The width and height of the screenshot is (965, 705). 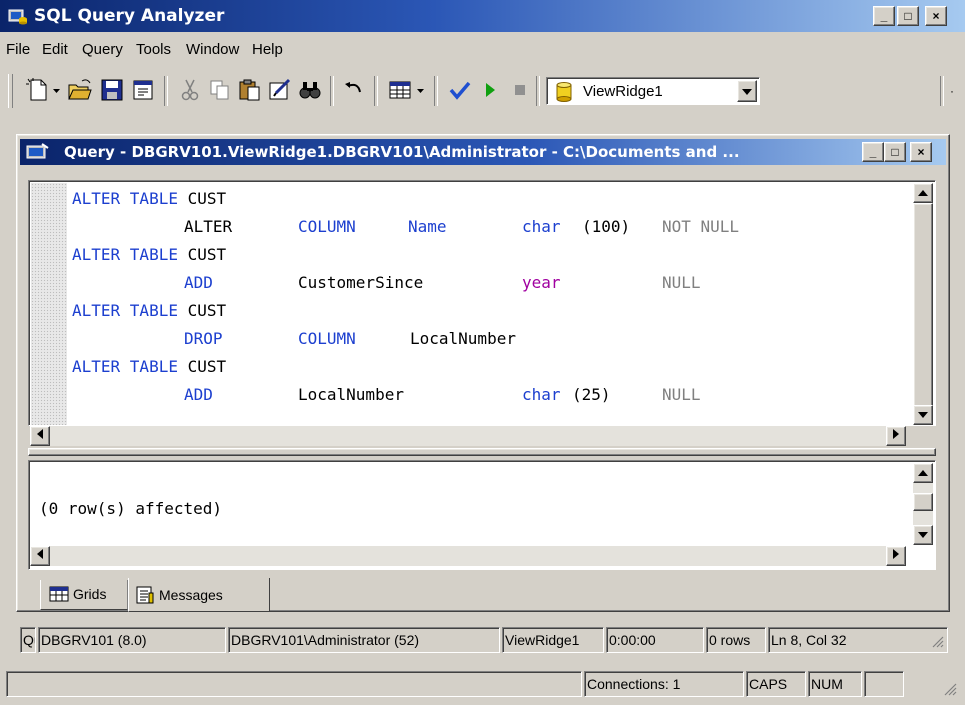 What do you see at coordinates (57, 90) in the screenshot?
I see `new-dropdown-icon` at bounding box center [57, 90].